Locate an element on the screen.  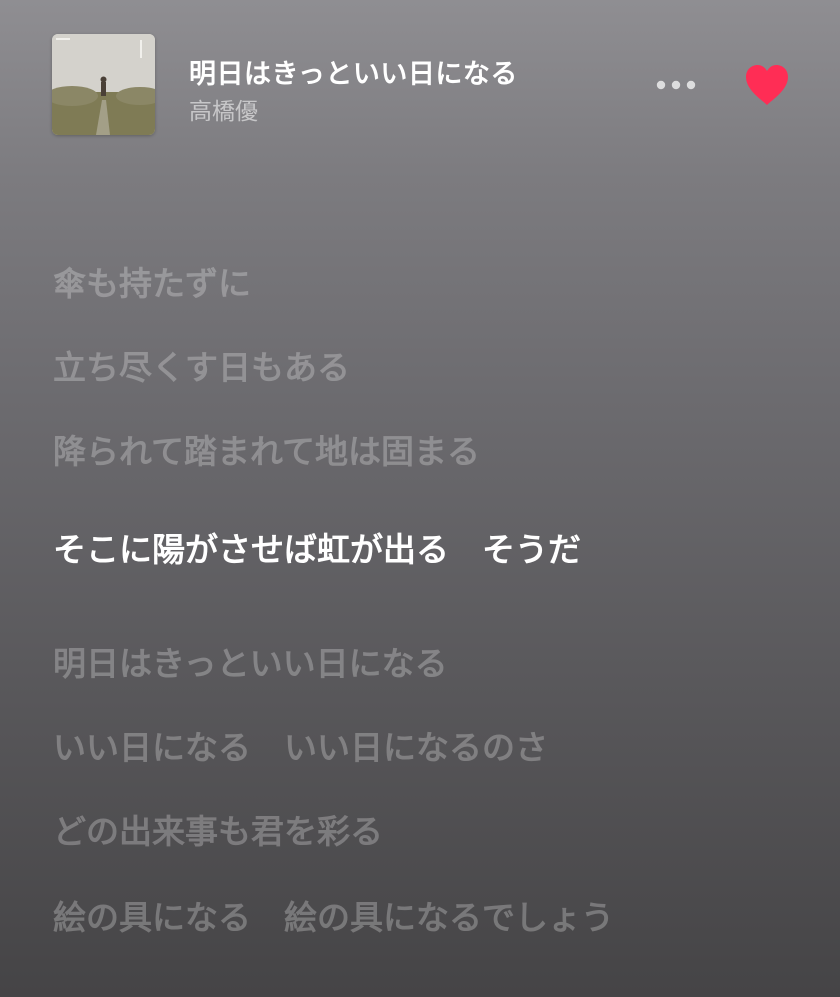
love-button is located at coordinates (767, 85).